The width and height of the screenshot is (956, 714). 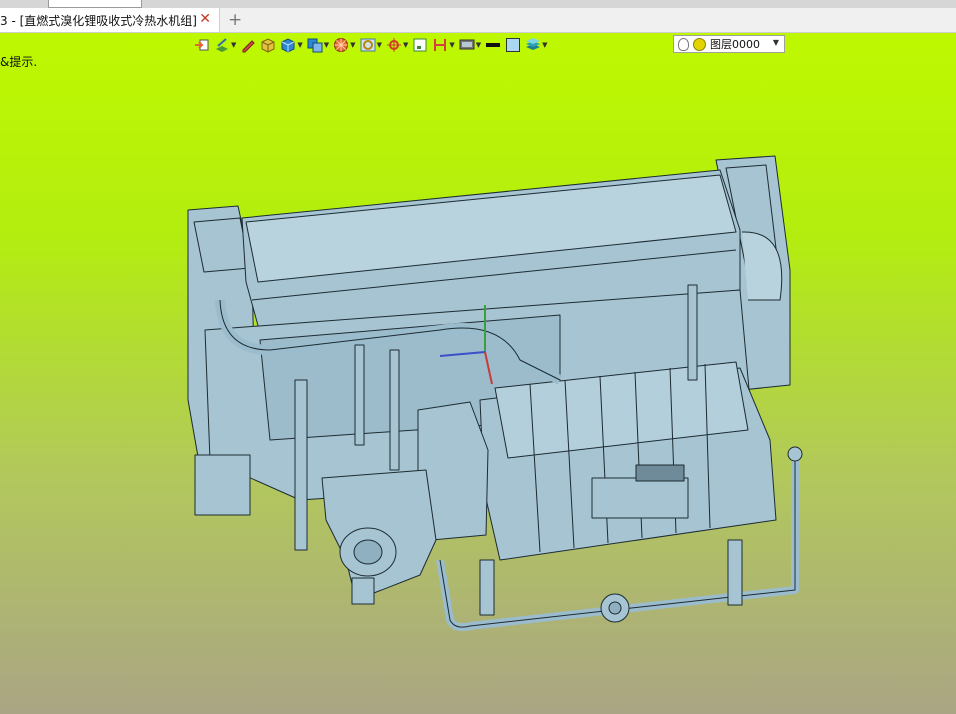 What do you see at coordinates (205, 19) in the screenshot?
I see `close-icon: ✕` at bounding box center [205, 19].